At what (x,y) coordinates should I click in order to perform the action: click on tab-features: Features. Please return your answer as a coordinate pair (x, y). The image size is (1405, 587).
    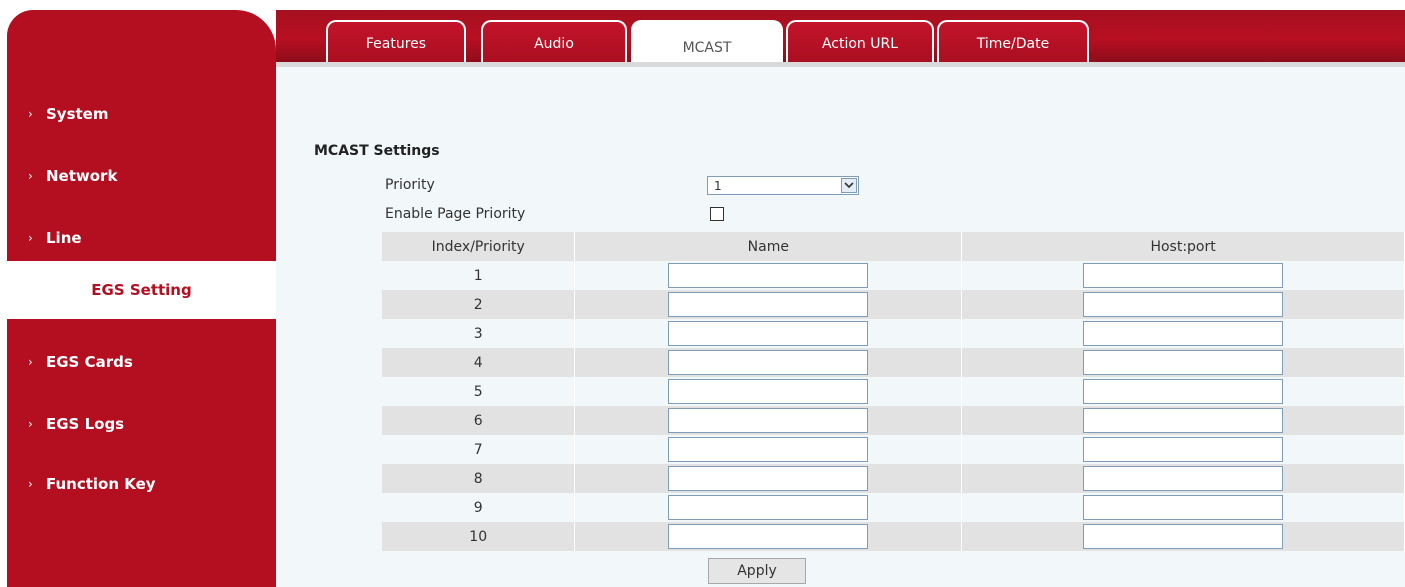
    Looking at the image, I should click on (396, 43).